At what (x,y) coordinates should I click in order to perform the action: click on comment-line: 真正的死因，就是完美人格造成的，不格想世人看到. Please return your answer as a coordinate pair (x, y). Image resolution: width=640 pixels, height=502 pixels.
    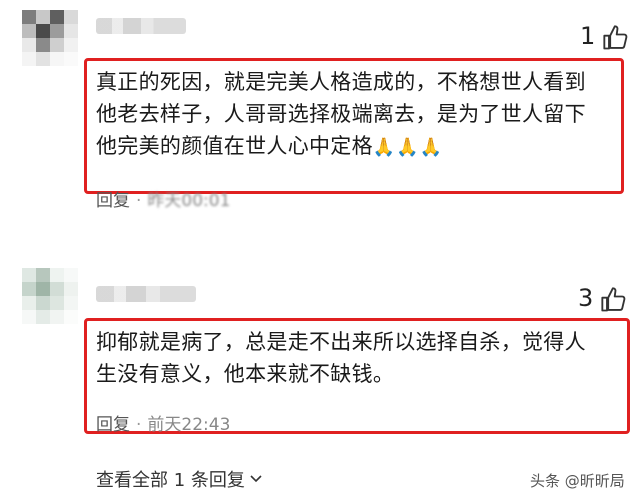
    Looking at the image, I should click on (341, 82).